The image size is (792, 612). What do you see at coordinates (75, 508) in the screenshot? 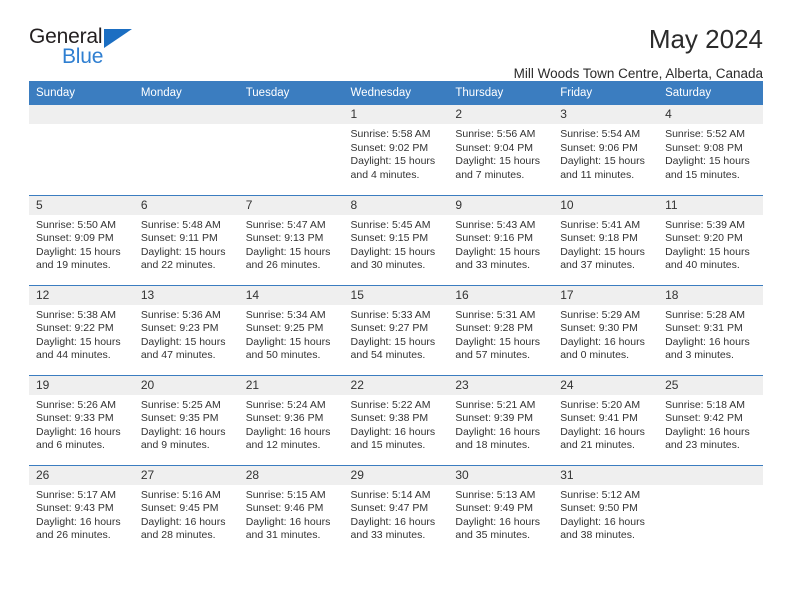
I see `sunset-time: Sunset: 9:43 PM` at bounding box center [75, 508].